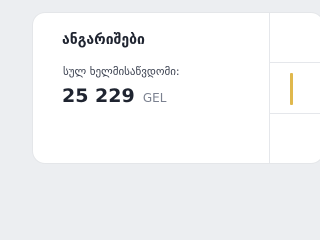  I want to click on total-available-amount: 25 229 GEL, so click(114, 96).